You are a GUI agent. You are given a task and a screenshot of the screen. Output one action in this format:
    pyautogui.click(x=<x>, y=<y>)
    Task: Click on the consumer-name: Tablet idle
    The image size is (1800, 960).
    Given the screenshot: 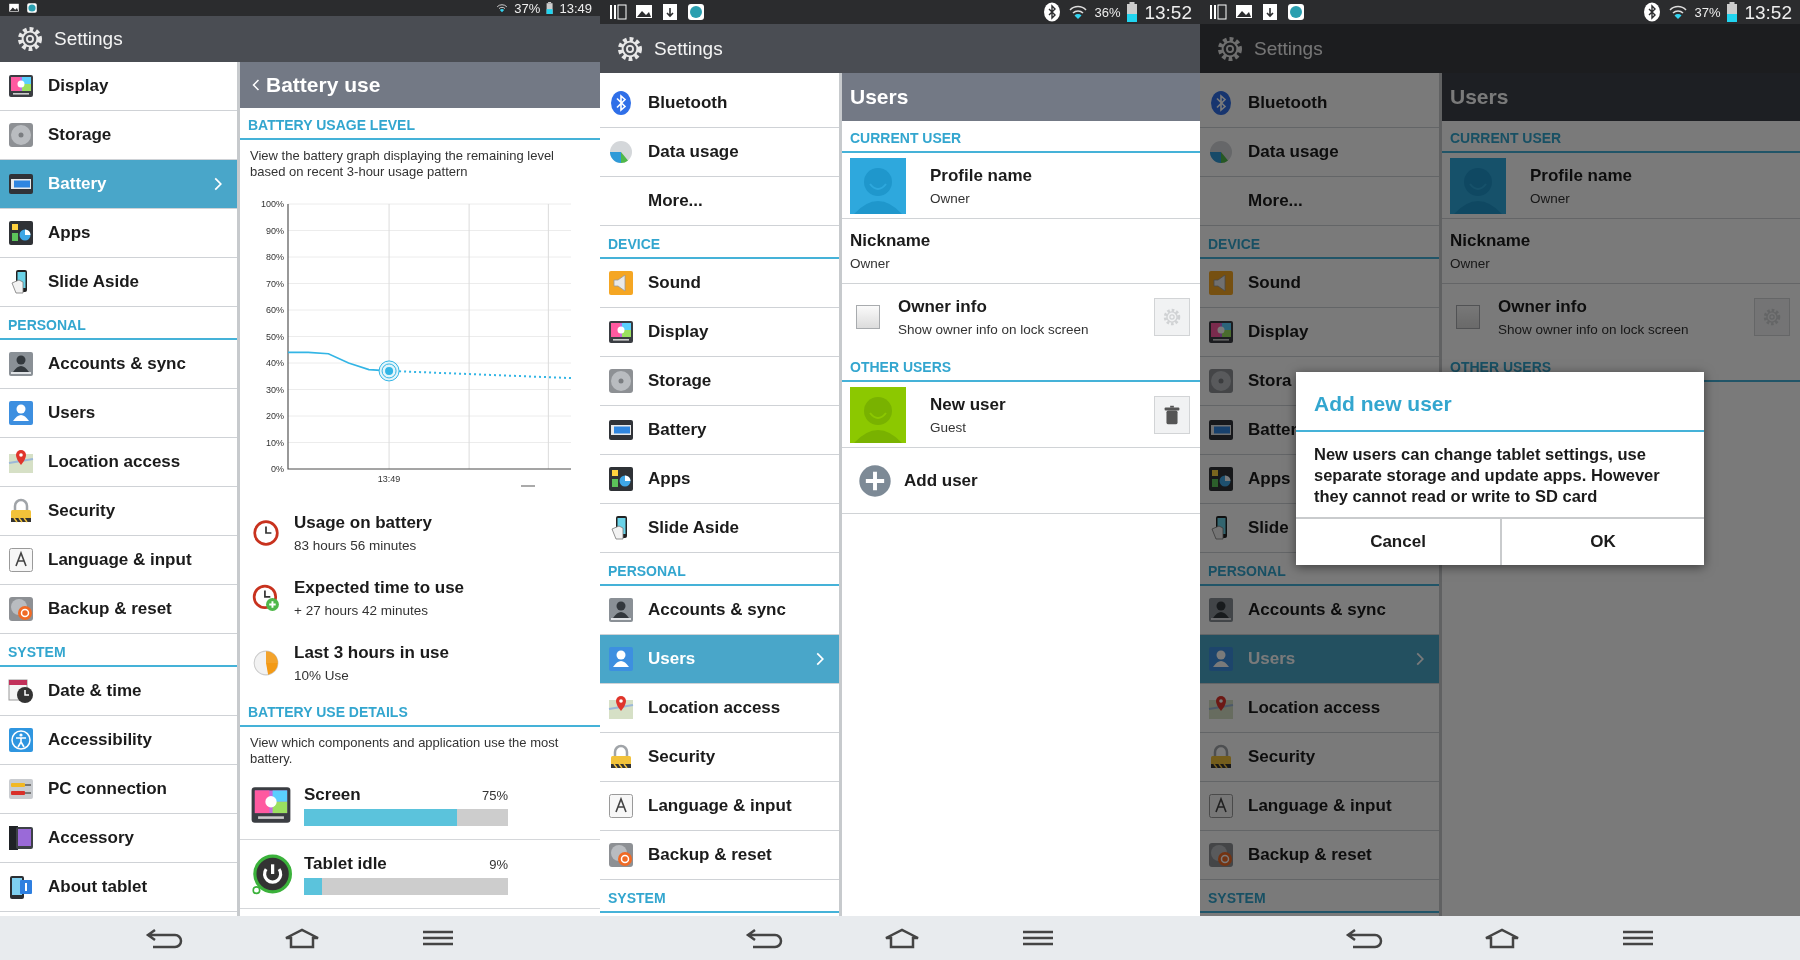 What is the action you would take?
    pyautogui.click(x=345, y=863)
    